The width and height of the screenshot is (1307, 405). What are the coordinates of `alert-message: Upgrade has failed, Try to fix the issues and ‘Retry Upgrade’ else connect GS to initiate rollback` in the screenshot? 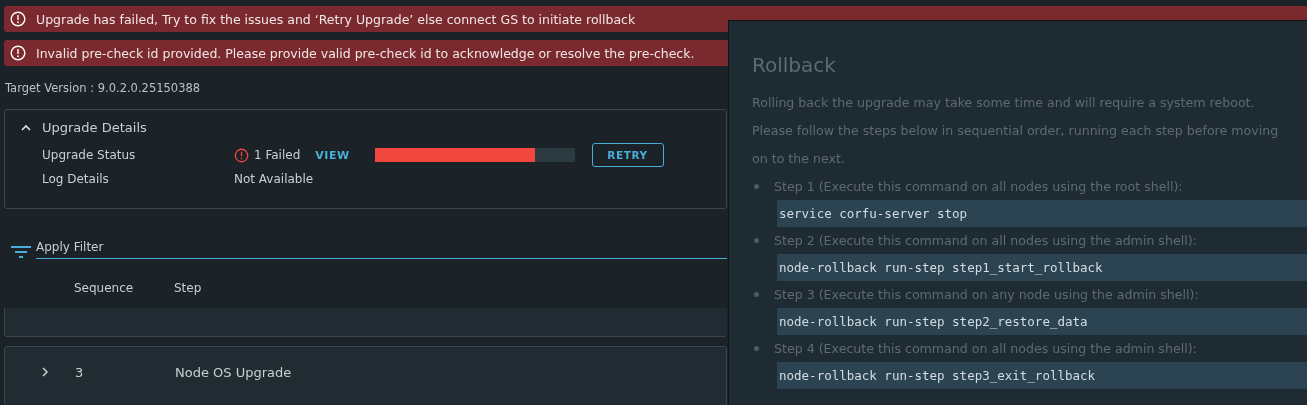 It's located at (336, 19).